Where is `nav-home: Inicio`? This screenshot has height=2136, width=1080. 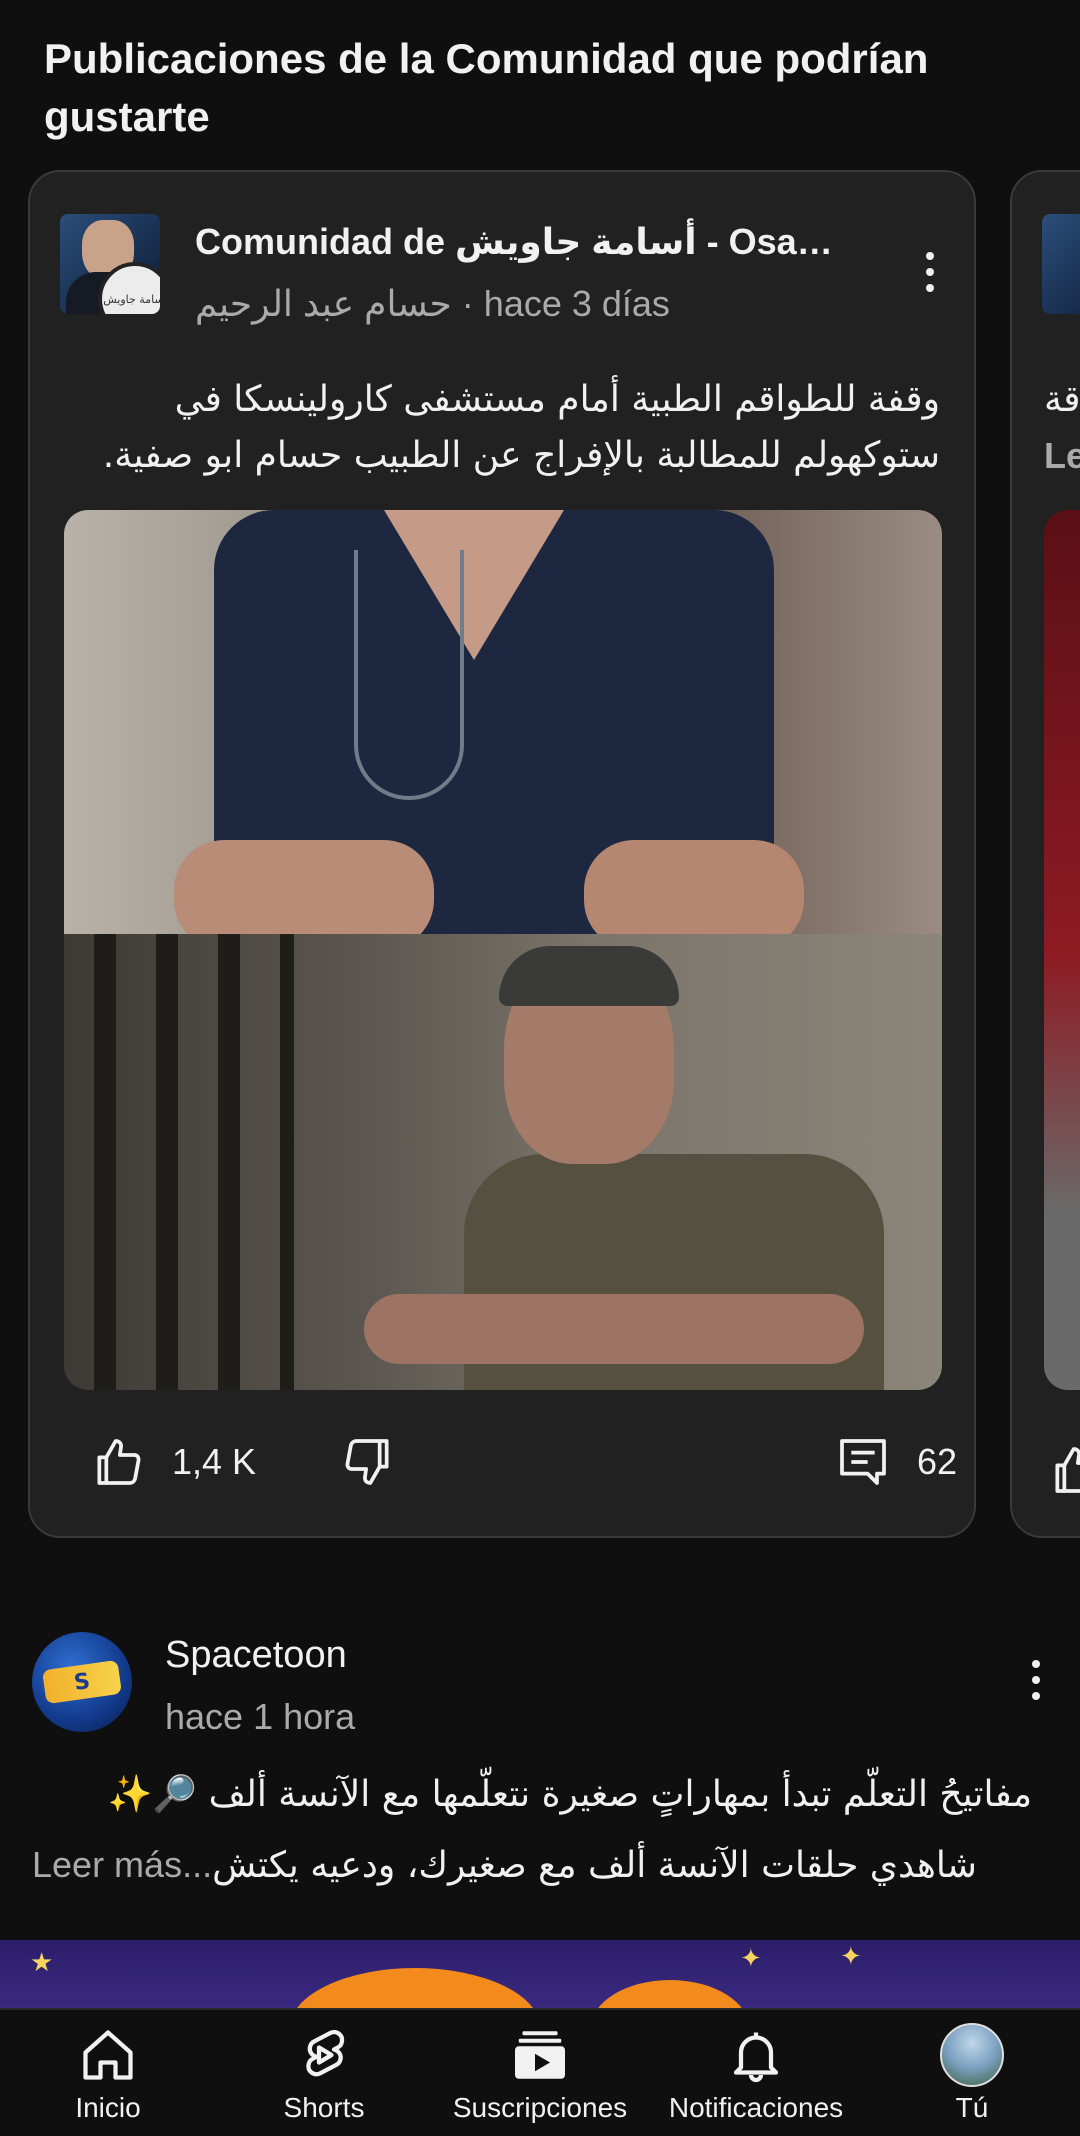
nav-home: Inicio is located at coordinates (108, 2078).